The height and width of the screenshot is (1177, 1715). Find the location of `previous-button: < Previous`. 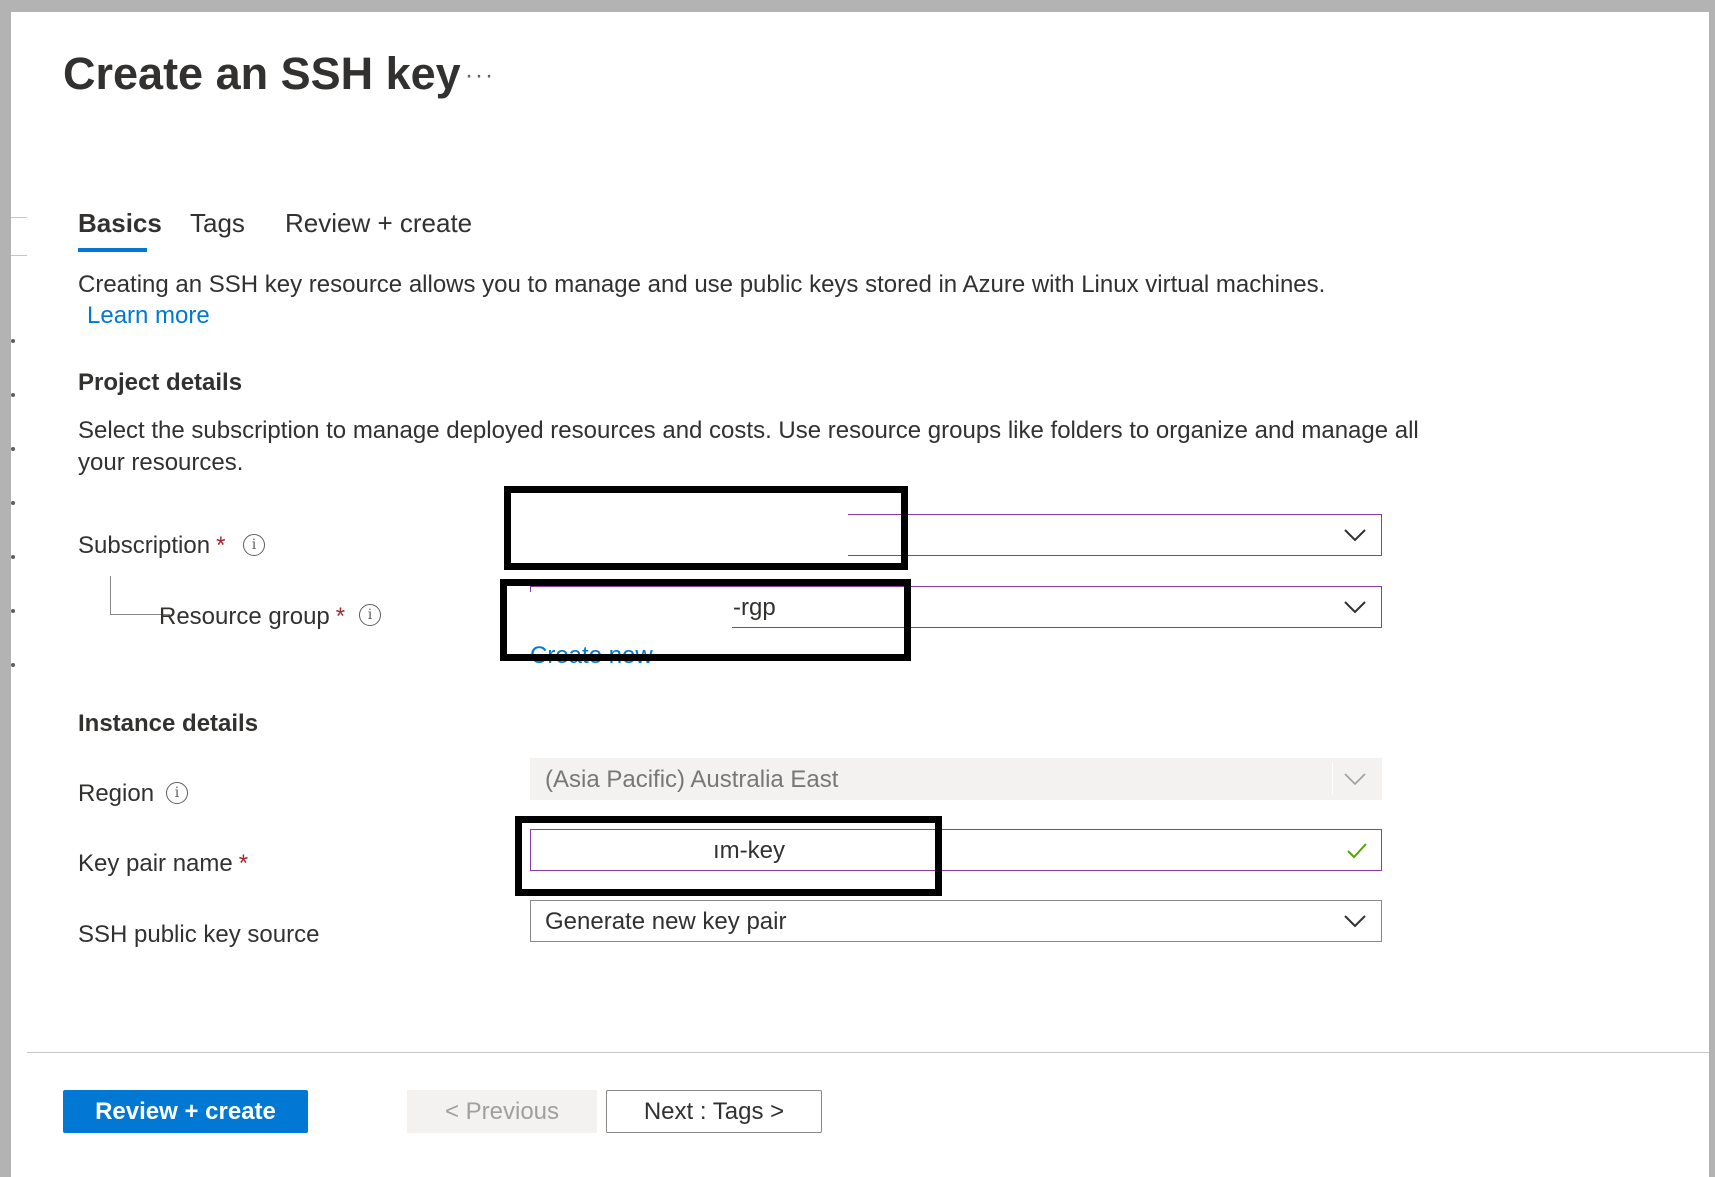

previous-button: < Previous is located at coordinates (502, 1111).